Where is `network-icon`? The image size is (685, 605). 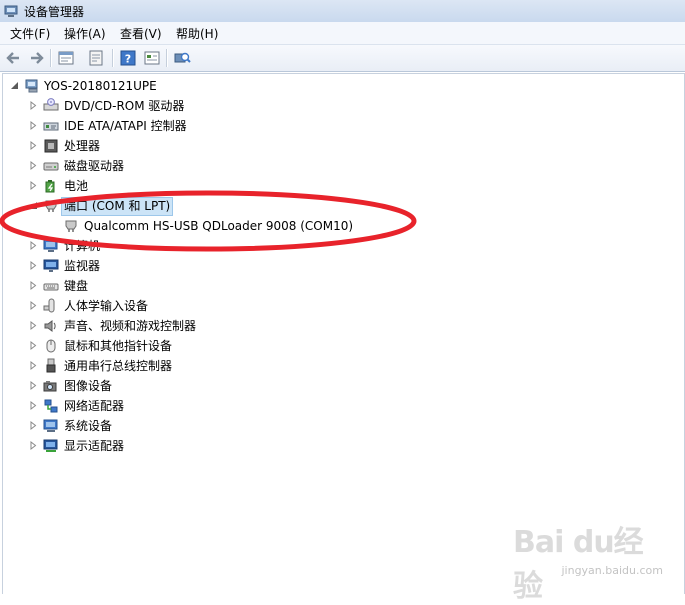 network-icon is located at coordinates (51, 406).